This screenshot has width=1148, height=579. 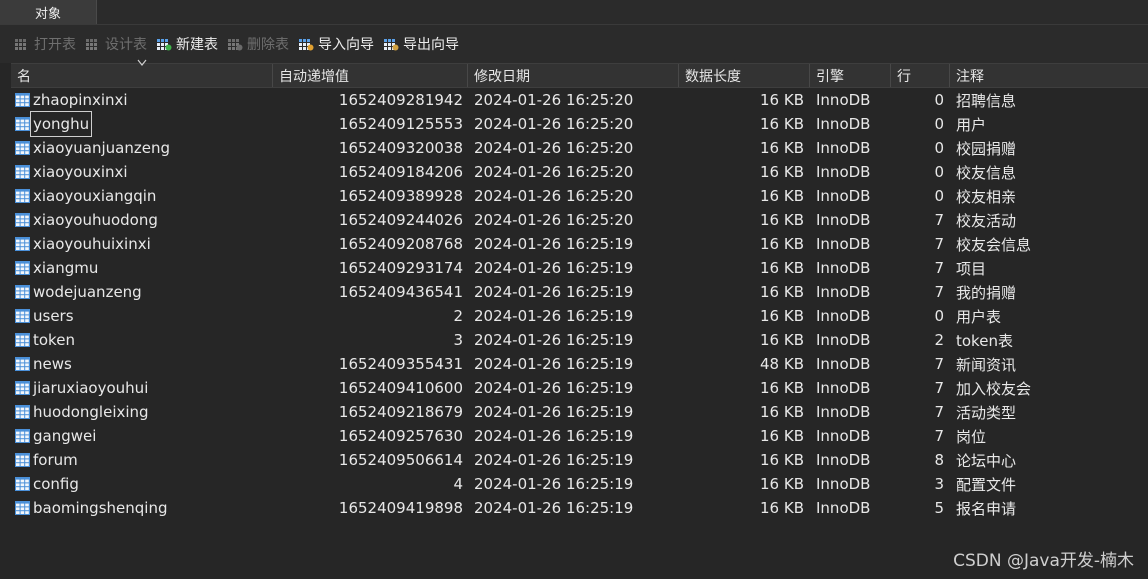 I want to click on column-header-name: 名, so click(x=142, y=73).